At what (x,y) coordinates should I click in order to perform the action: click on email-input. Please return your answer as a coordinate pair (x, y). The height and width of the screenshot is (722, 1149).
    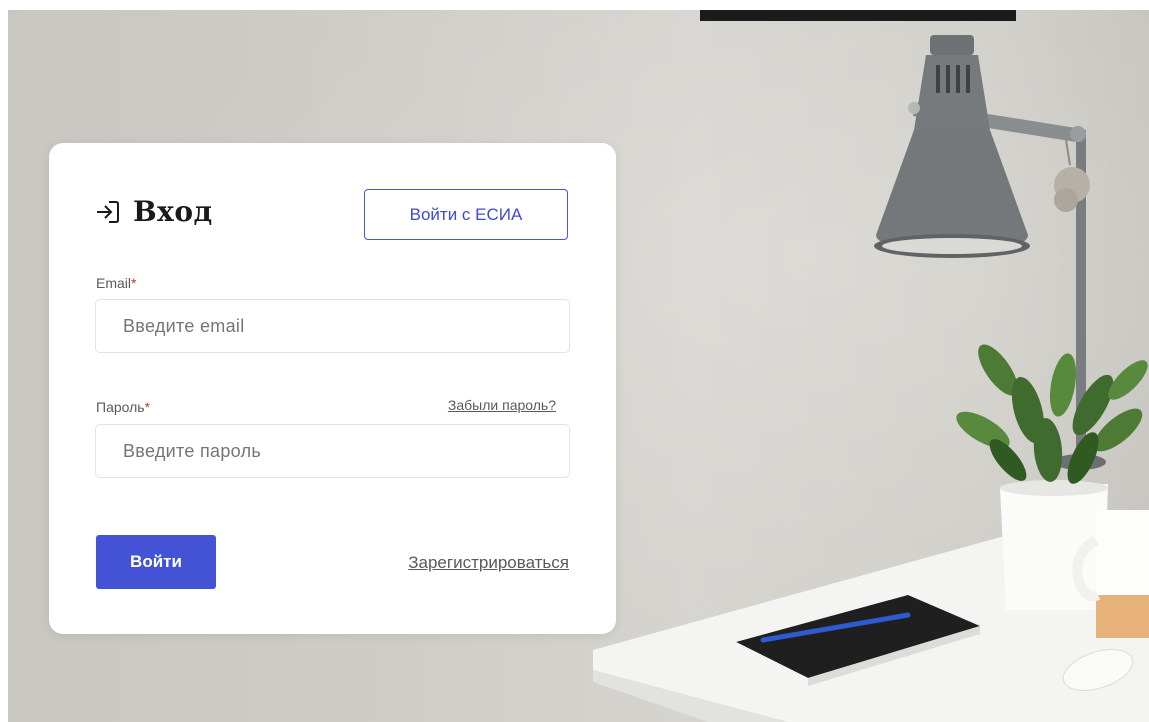
    Looking at the image, I should click on (332, 326).